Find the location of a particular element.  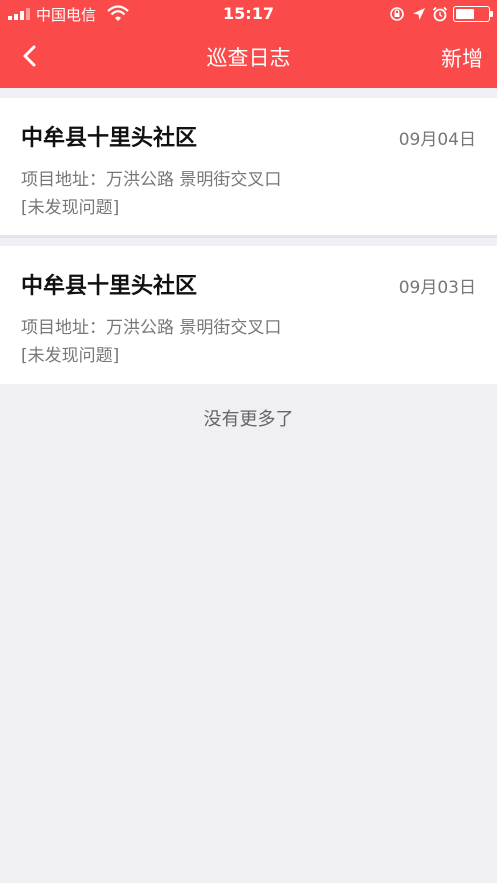

orientation-lock-icon is located at coordinates (397, 14).